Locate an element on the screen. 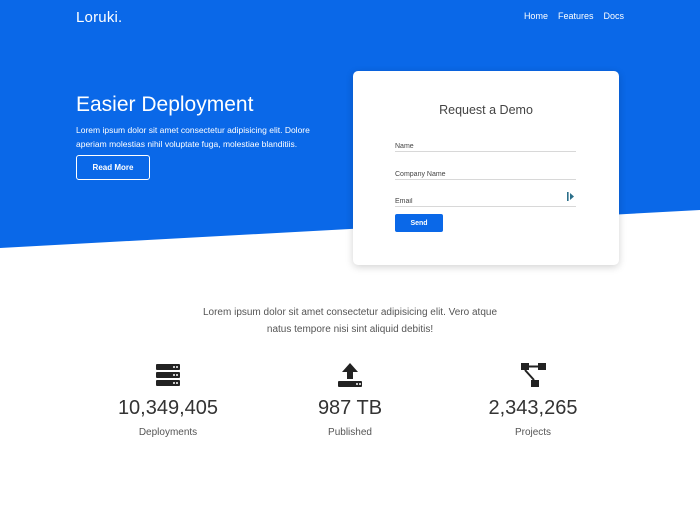  brand-logo: Loruki. is located at coordinates (99, 17).